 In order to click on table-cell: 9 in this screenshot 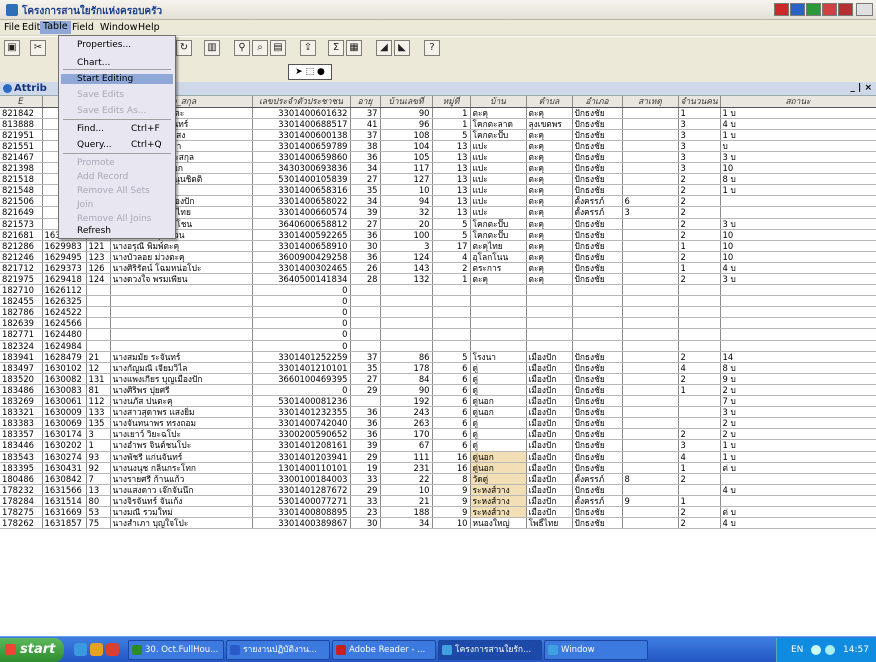, I will do `click(650, 501)`.